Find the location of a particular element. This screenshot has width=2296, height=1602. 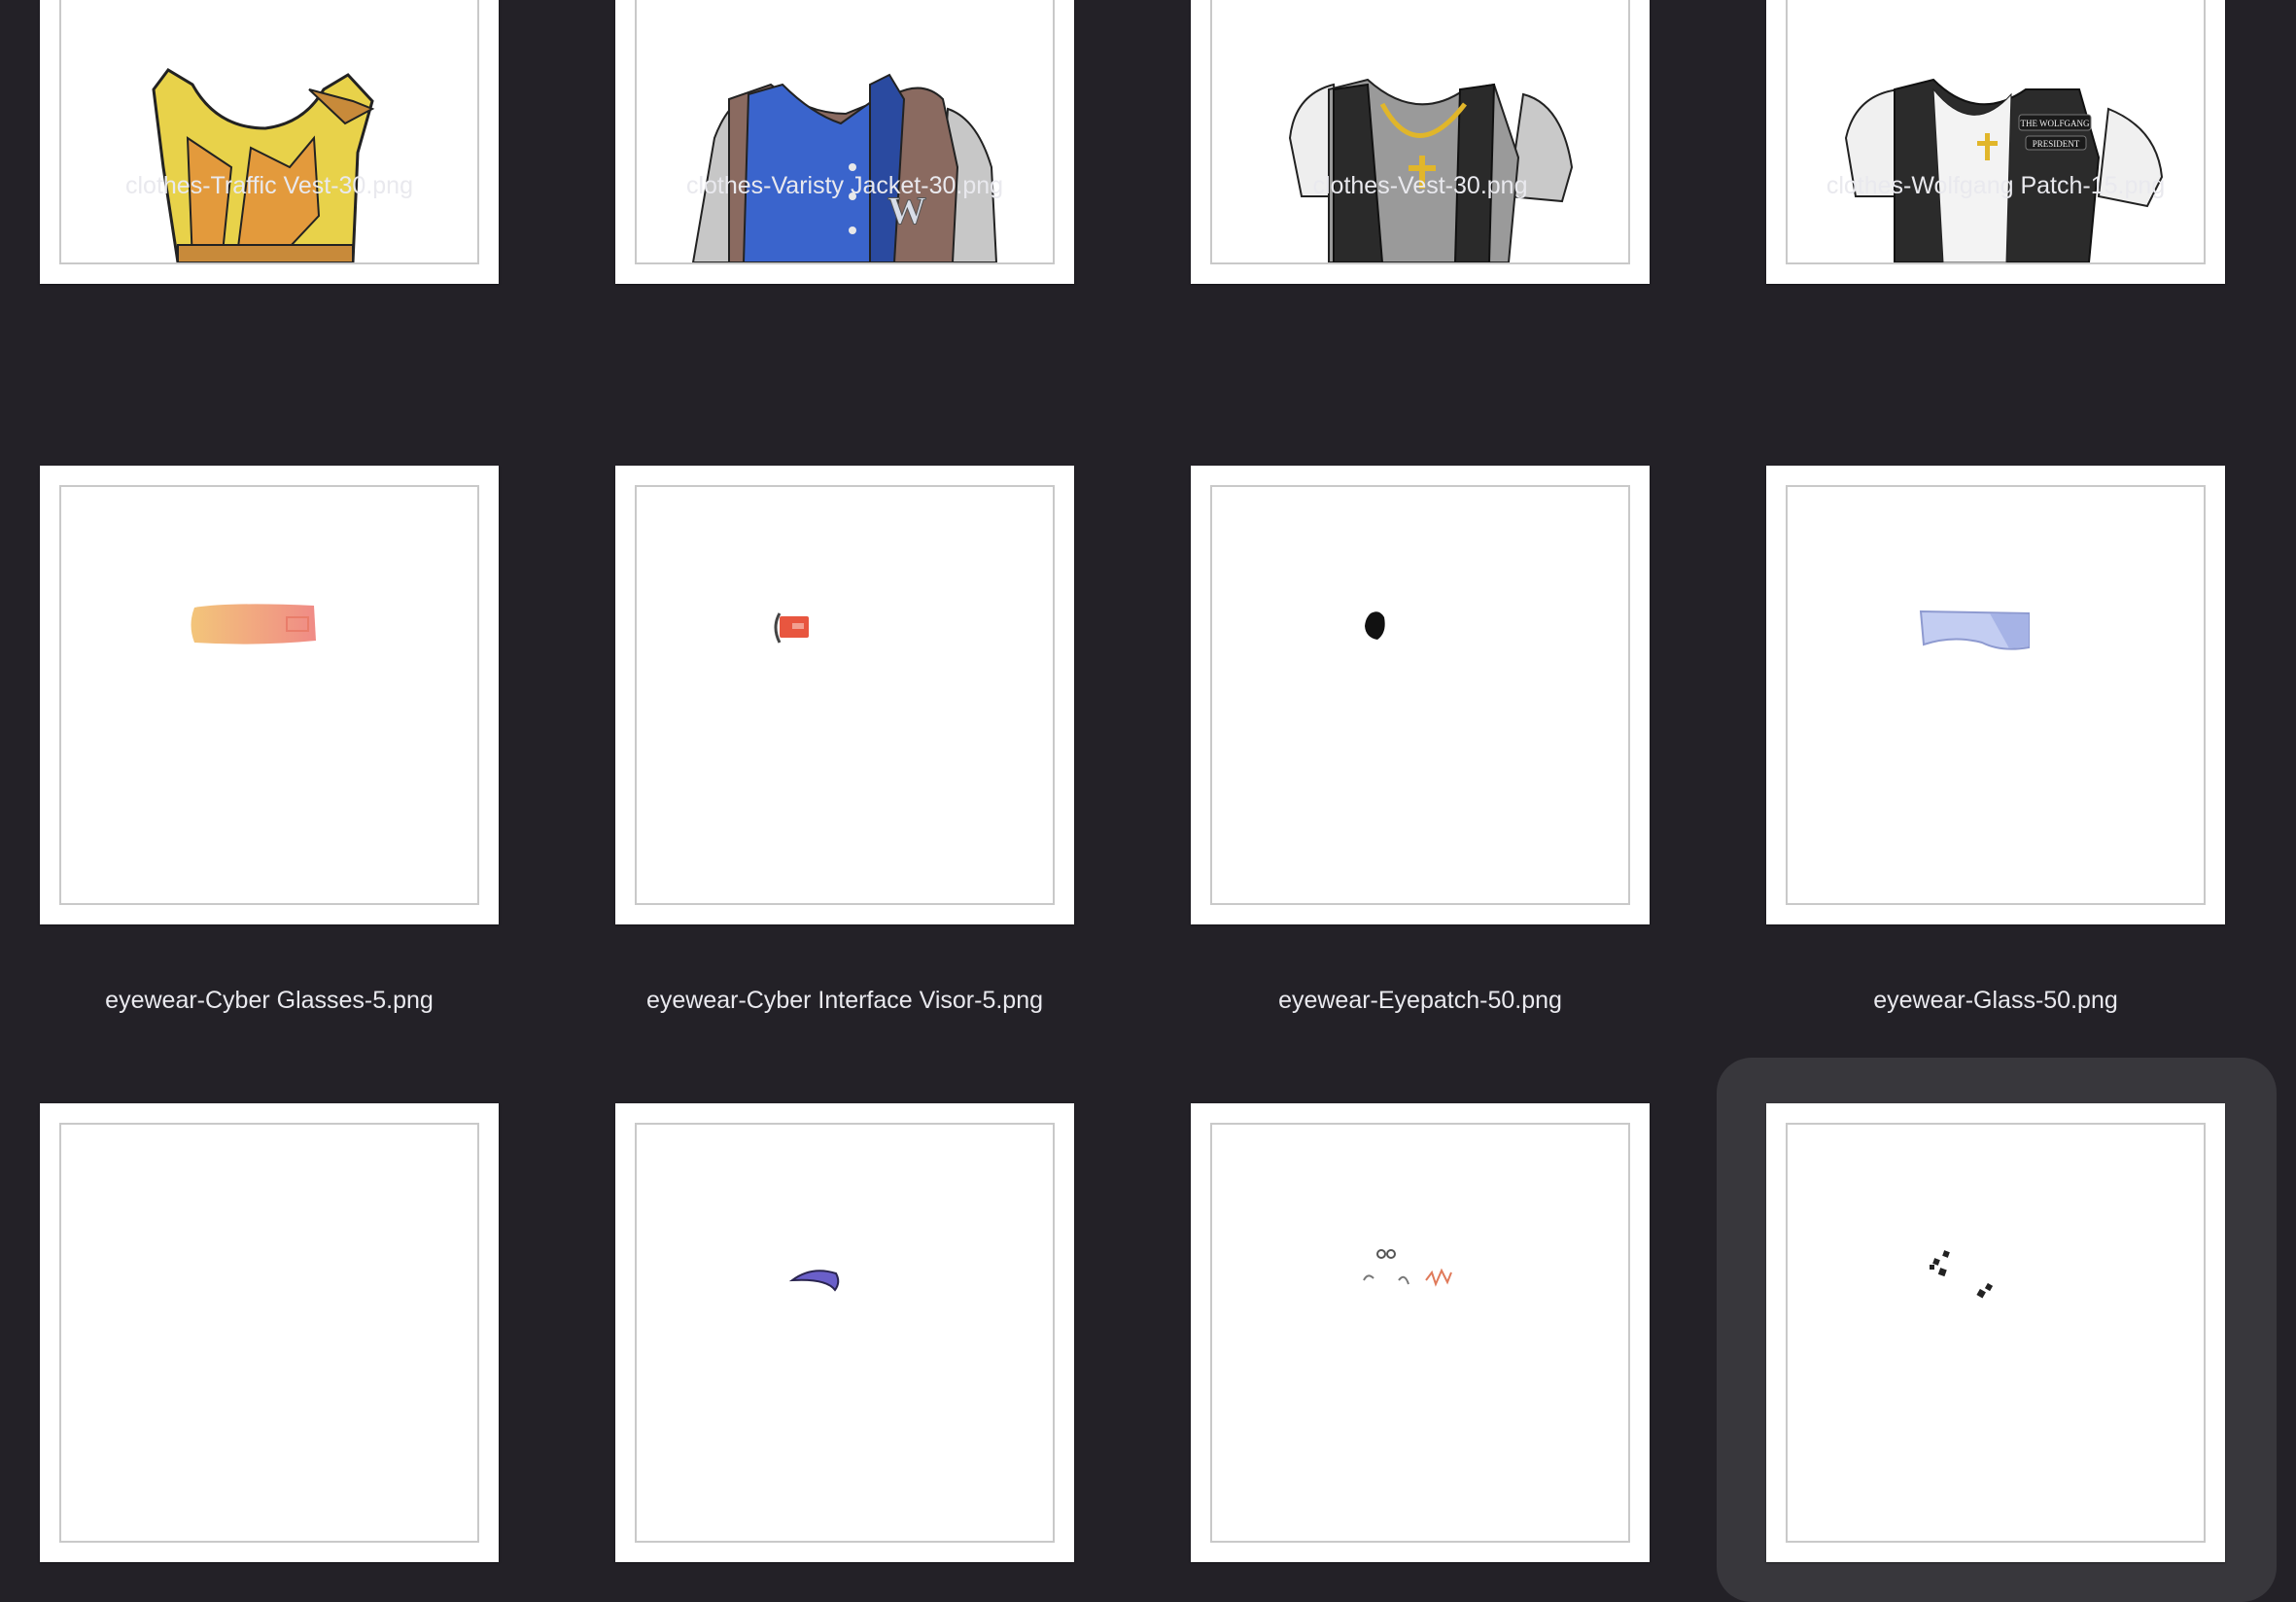

file-name: clothes-Wolfgang Patch-15.png is located at coordinates (1995, 186).